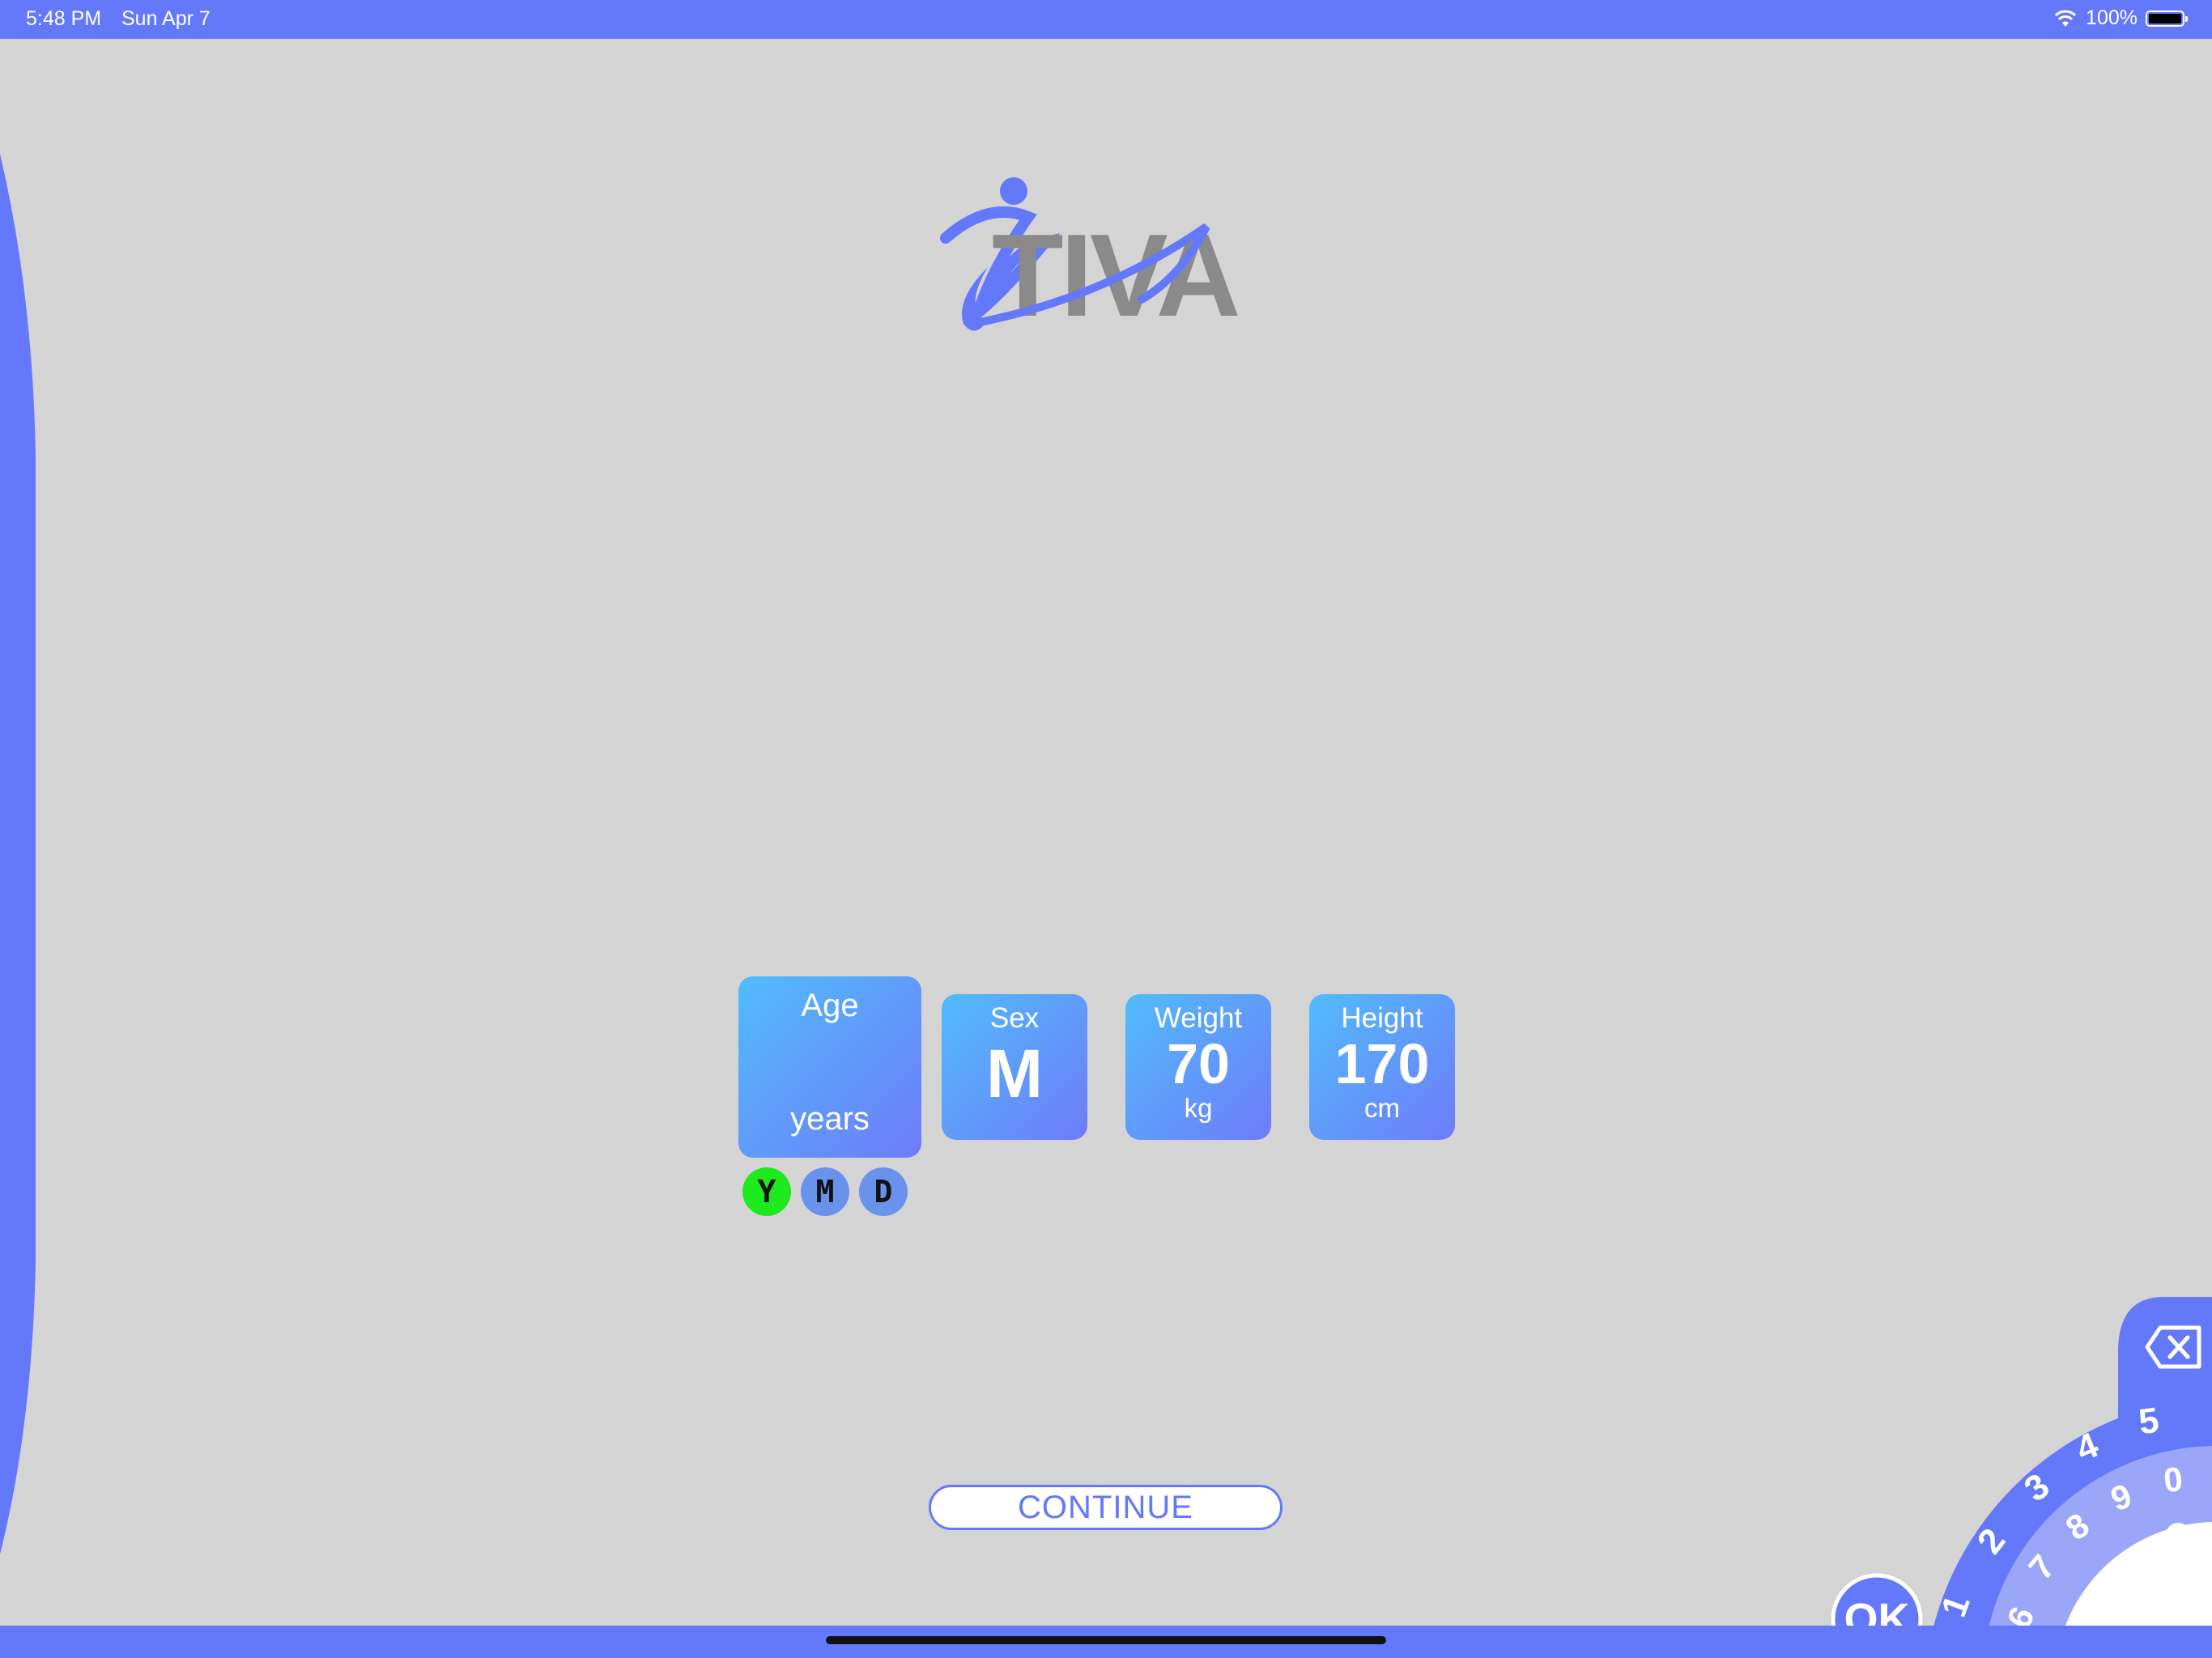 This screenshot has height=1658, width=2212. I want to click on weight-tile: Weight 70 kg, so click(1198, 1067).